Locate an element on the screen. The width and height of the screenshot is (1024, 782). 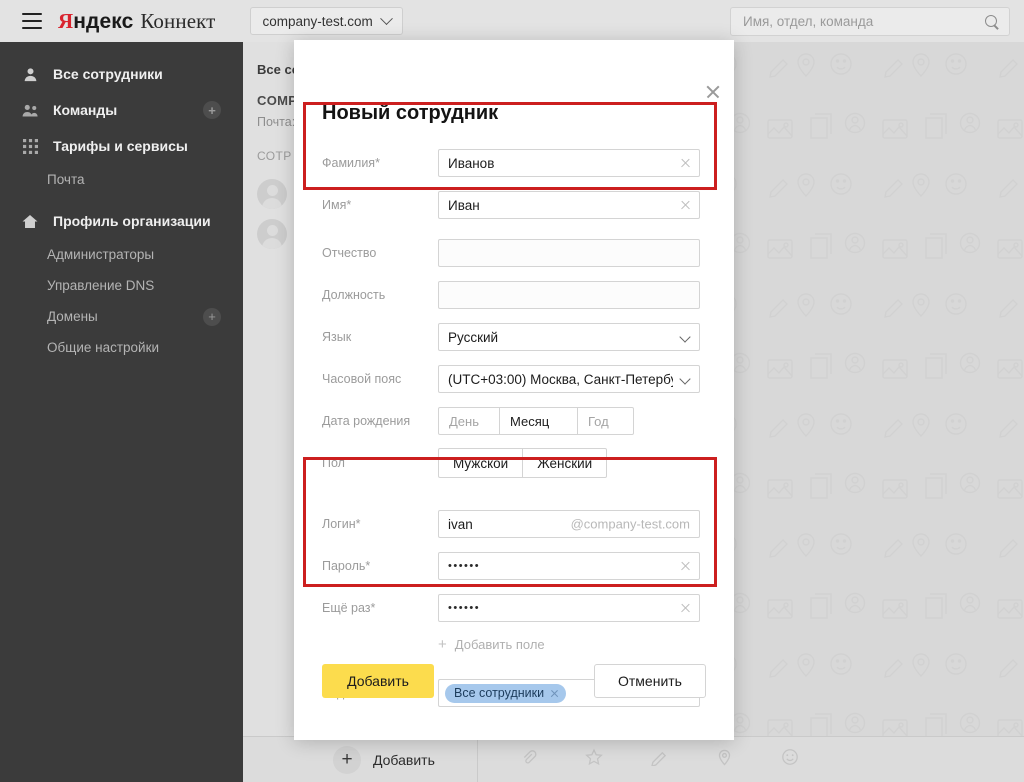
add-team-button: + is located at coordinates (212, 110).